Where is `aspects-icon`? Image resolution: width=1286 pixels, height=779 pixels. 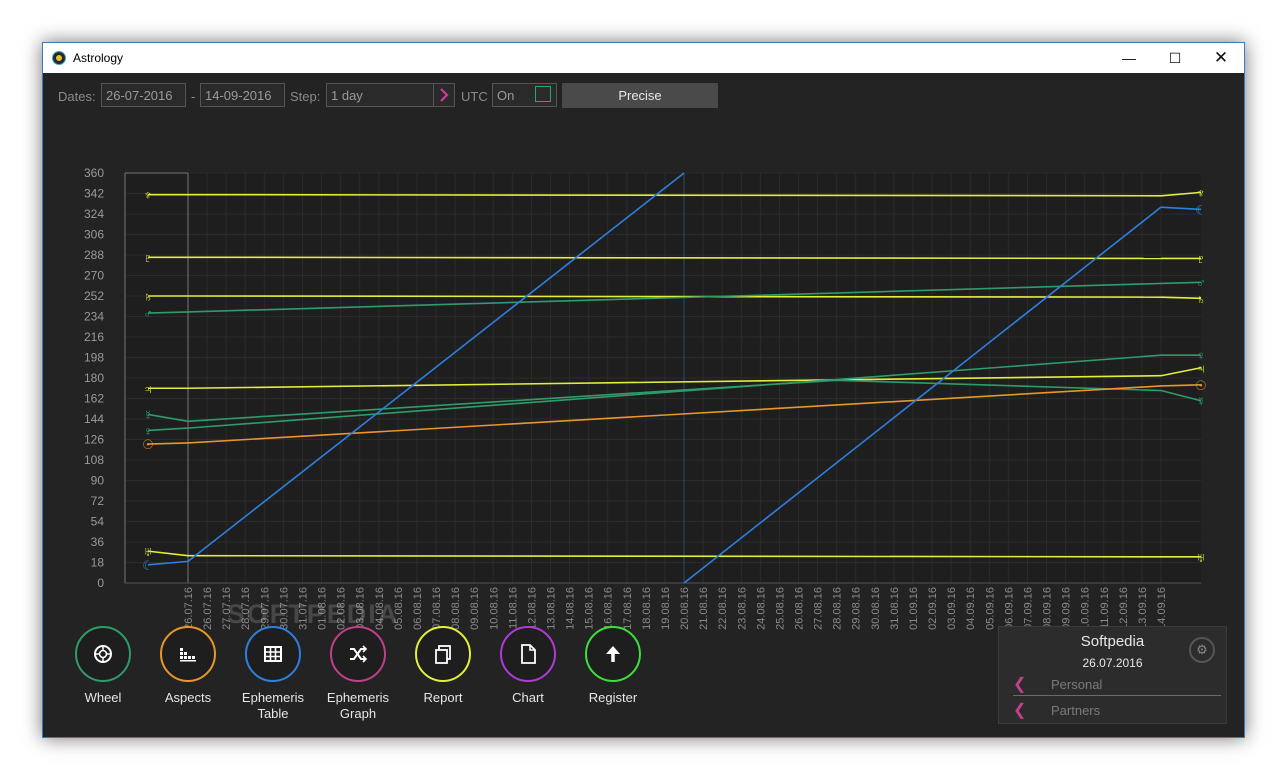 aspects-icon is located at coordinates (188, 654).